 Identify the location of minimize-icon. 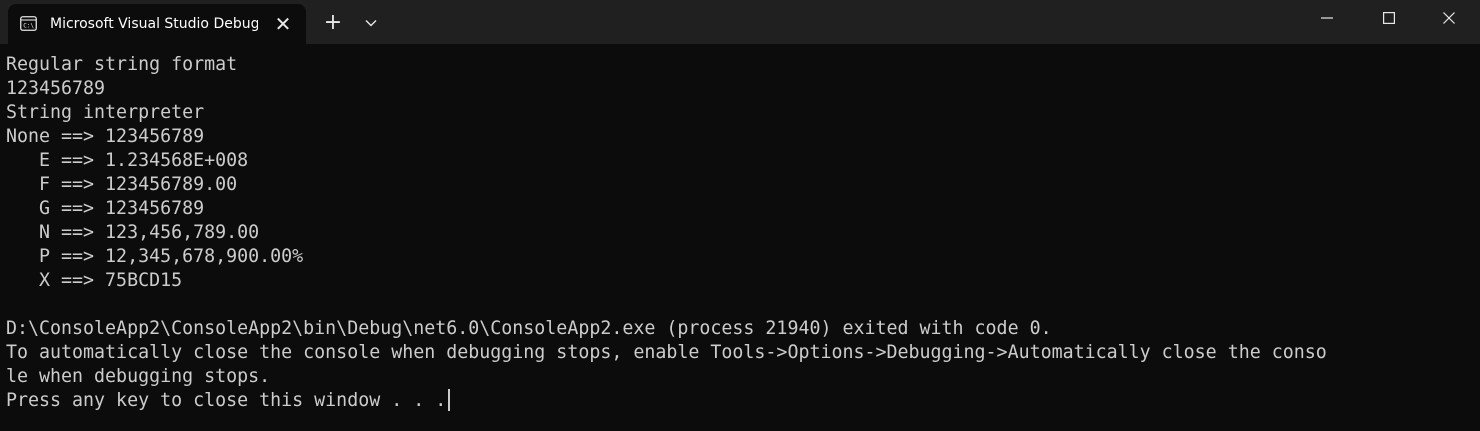
(1327, 18).